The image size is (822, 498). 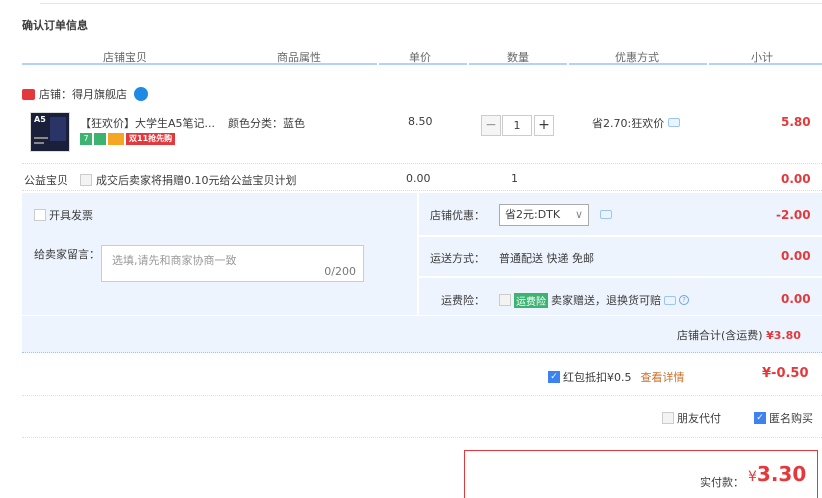 I want to click on item-badges: 7 双11抢先购, so click(x=128, y=139).